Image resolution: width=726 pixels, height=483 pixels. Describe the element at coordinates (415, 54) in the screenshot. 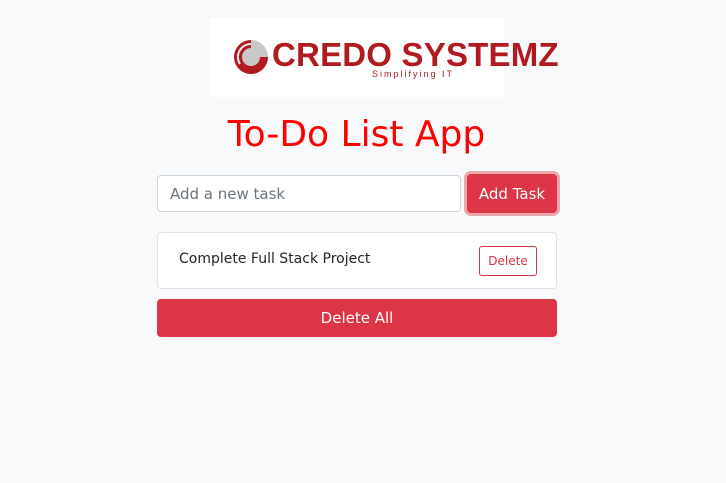

I see `logo-name: CREDO SYSTEMZ` at that location.